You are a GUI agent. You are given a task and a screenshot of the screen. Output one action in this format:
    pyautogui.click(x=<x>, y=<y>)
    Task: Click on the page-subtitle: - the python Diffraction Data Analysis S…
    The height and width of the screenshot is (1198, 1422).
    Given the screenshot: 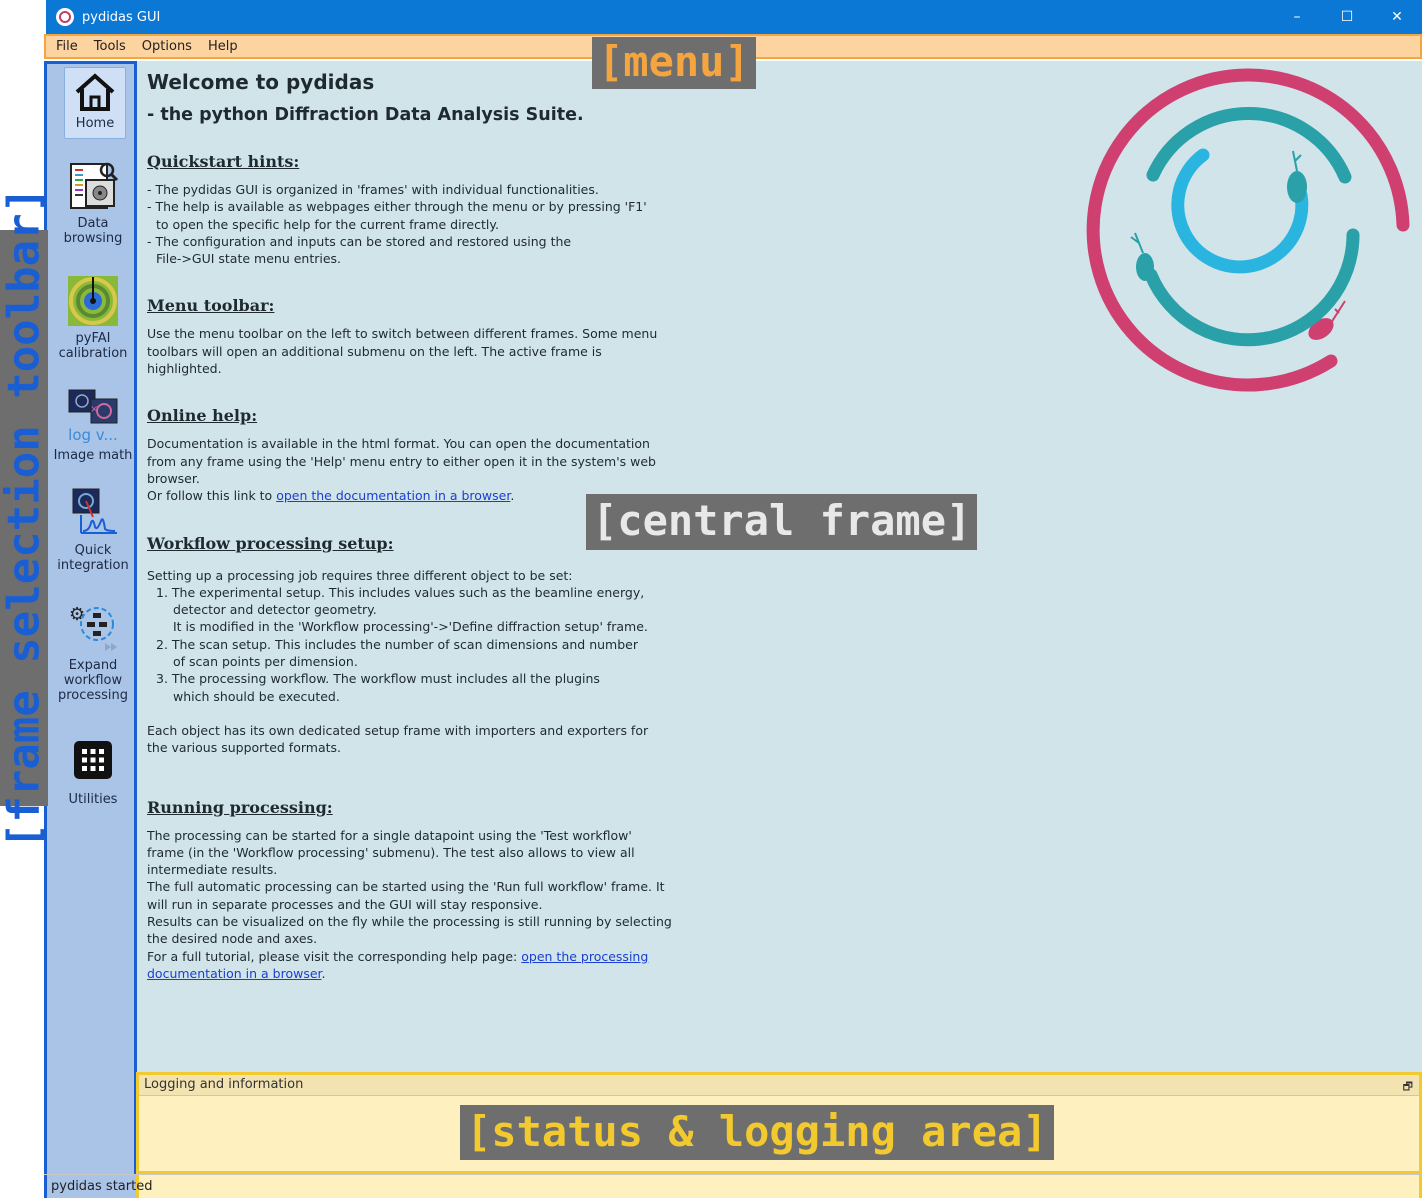 What is the action you would take?
    pyautogui.click(x=365, y=115)
    